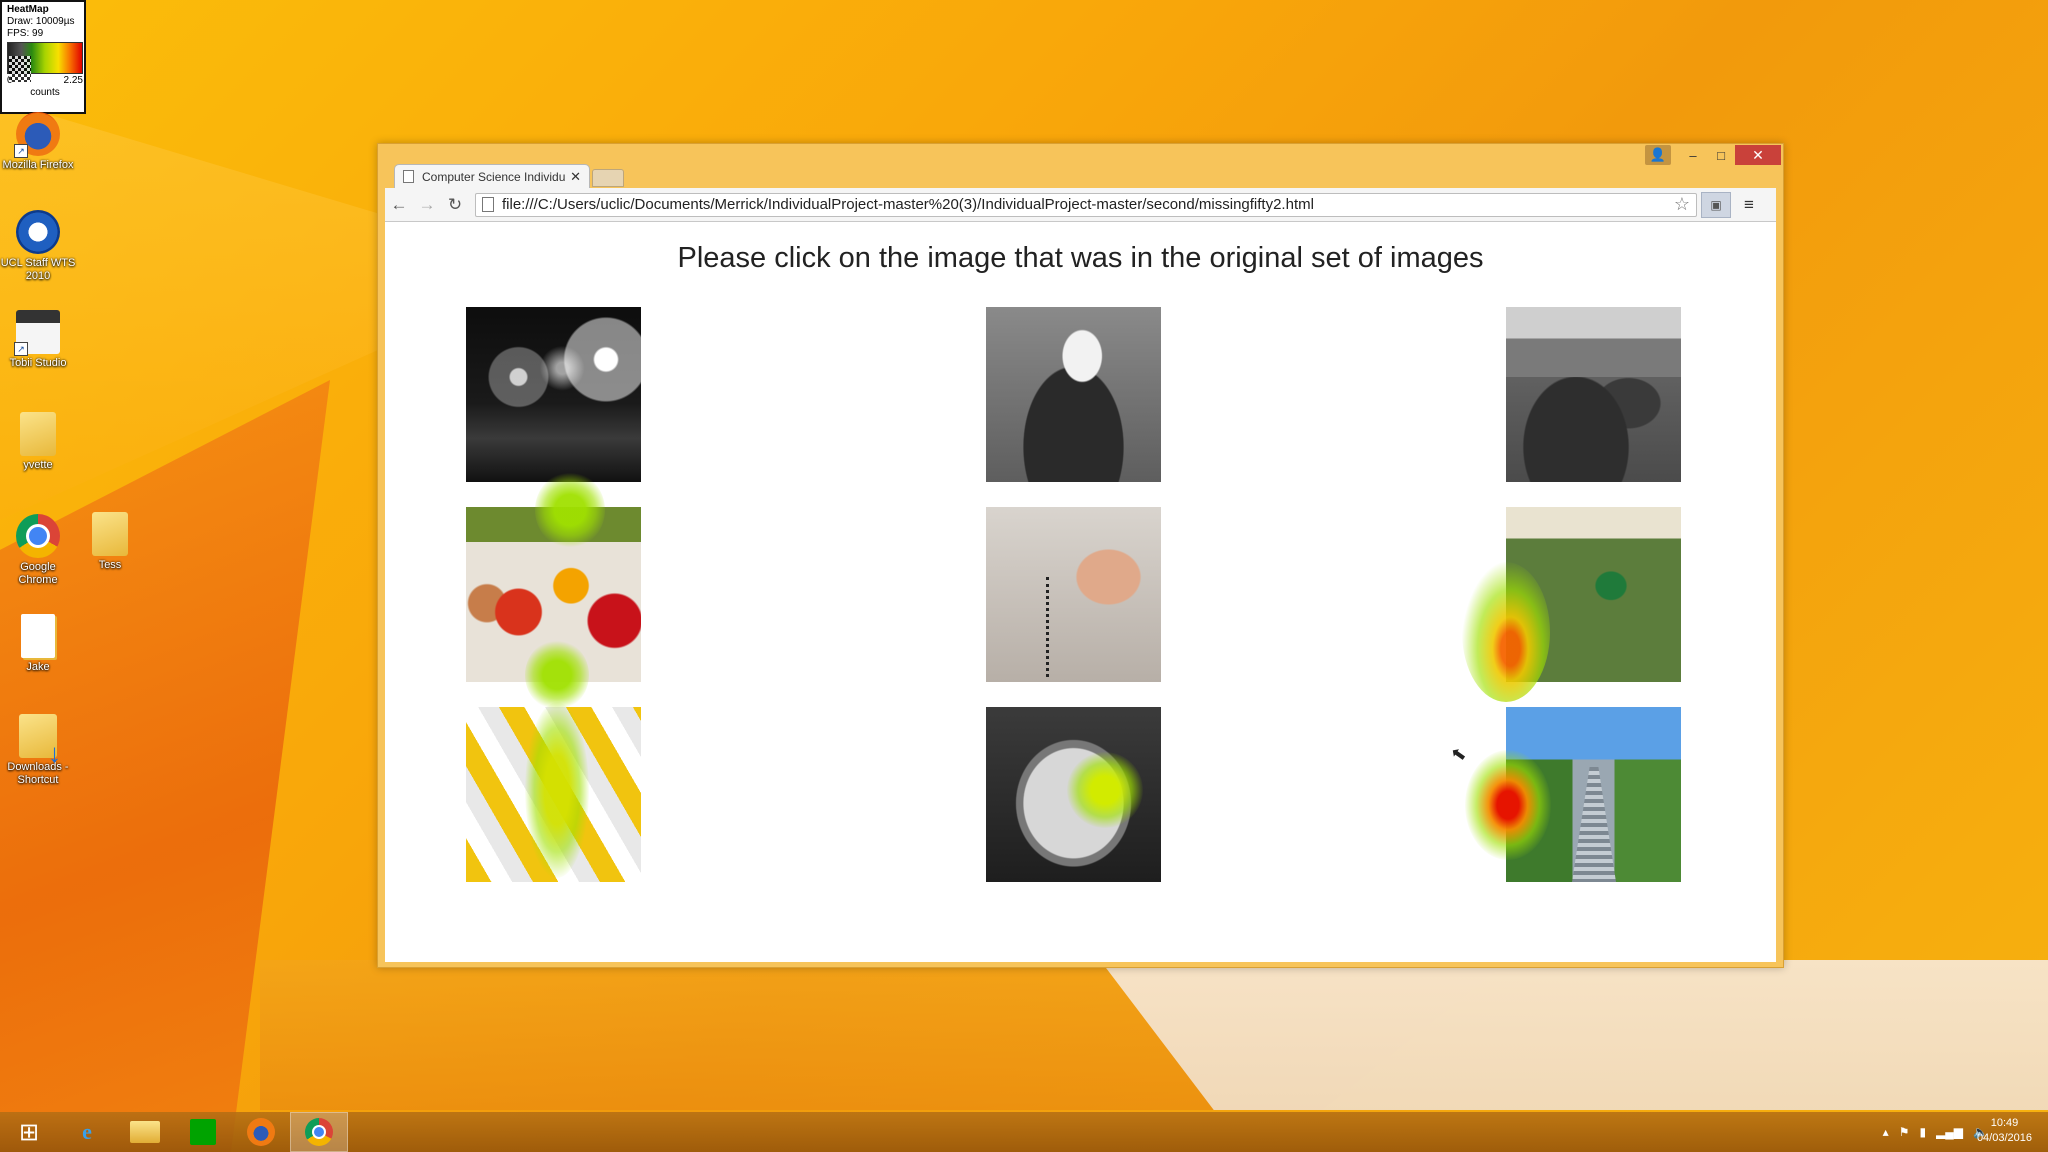  What do you see at coordinates (1721, 155) in the screenshot?
I see `maximize-button: □` at bounding box center [1721, 155].